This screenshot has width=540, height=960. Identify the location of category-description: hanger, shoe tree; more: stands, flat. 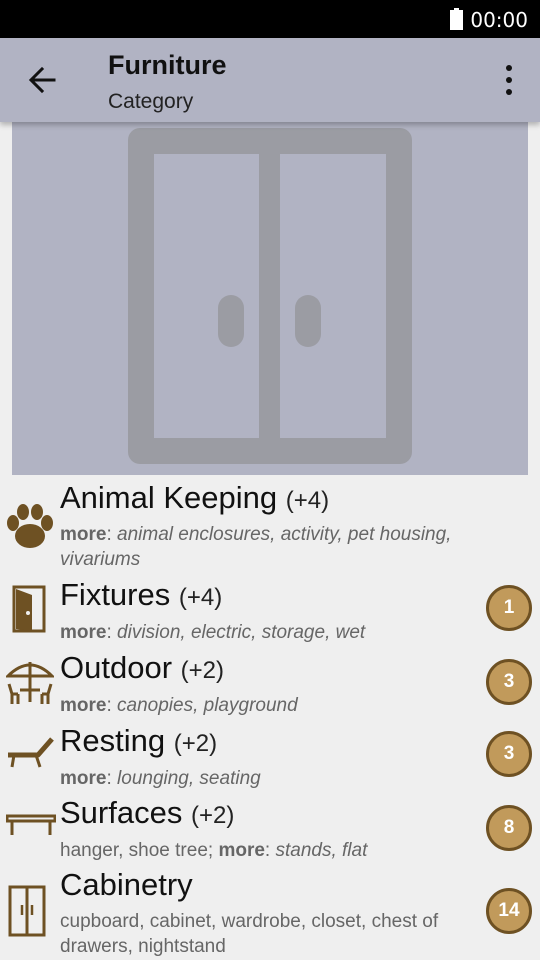
(214, 850).